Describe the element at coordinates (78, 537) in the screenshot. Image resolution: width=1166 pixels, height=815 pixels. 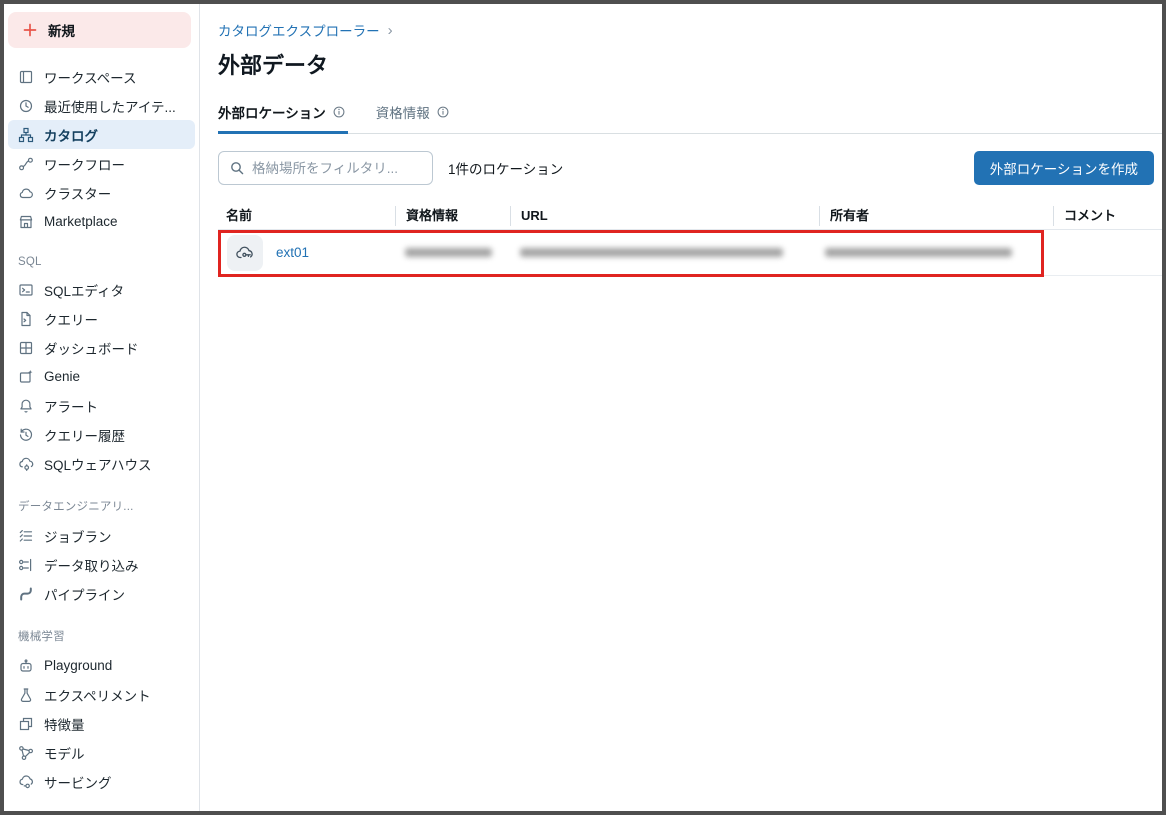
I see `sidebar-item-label: ジョブラン` at that location.